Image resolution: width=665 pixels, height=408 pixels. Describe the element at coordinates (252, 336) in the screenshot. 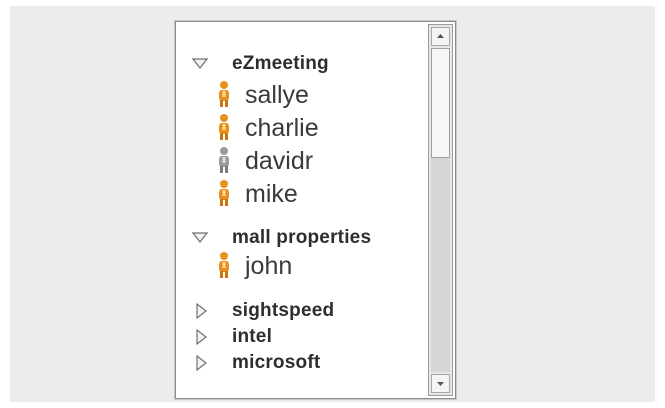

I see `group-label: intel` at that location.